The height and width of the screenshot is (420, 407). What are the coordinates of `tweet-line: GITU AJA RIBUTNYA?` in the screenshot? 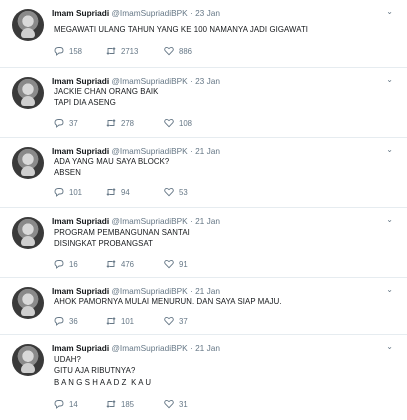 It's located at (95, 371).